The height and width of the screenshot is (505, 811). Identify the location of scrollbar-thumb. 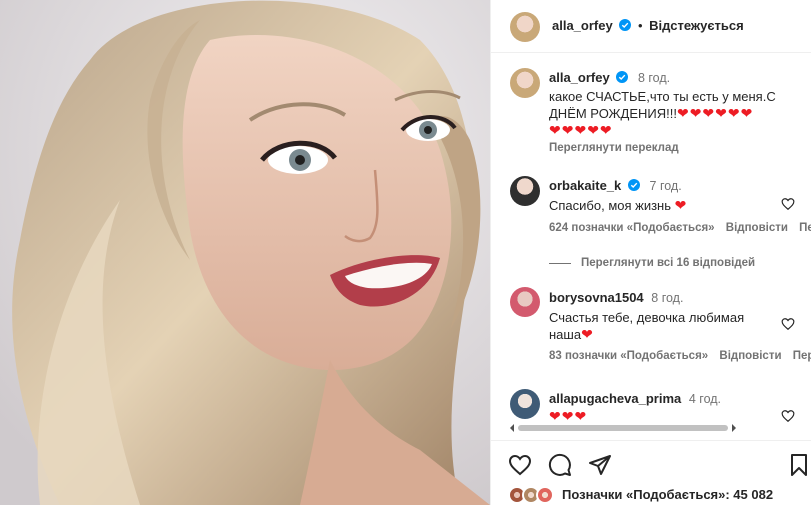
(623, 428).